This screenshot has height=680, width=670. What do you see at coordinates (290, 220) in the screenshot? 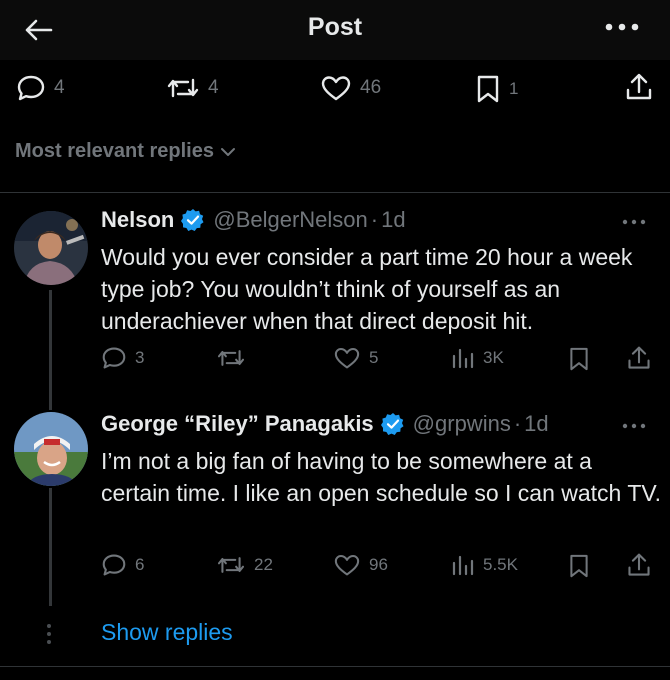
I see `author-handle: @BelgerNelson` at bounding box center [290, 220].